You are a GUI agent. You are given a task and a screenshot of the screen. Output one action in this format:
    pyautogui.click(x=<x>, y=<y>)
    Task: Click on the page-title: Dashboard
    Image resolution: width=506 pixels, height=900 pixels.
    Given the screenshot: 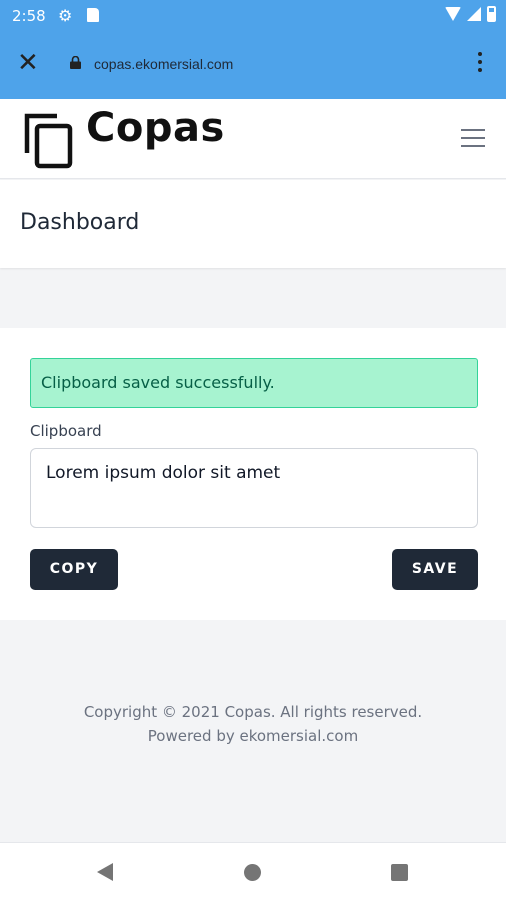 What is the action you would take?
    pyautogui.click(x=80, y=222)
    